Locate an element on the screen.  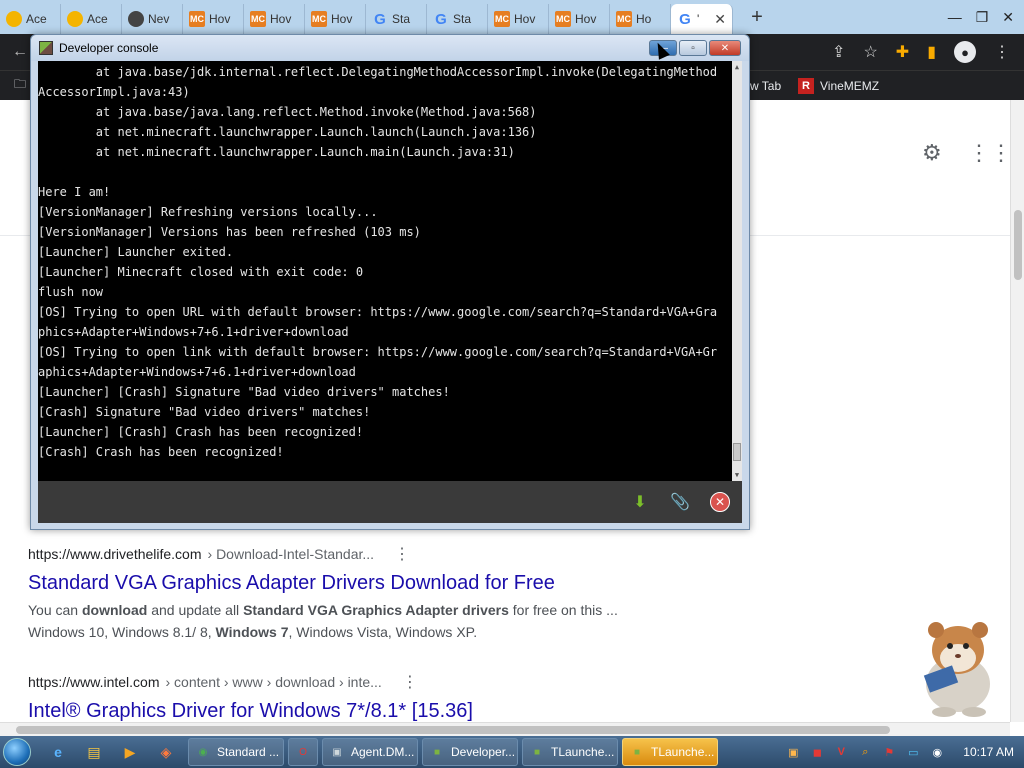
window-titlebar: Developer console — ▫ ✕ is located at coordinates (390, 48).